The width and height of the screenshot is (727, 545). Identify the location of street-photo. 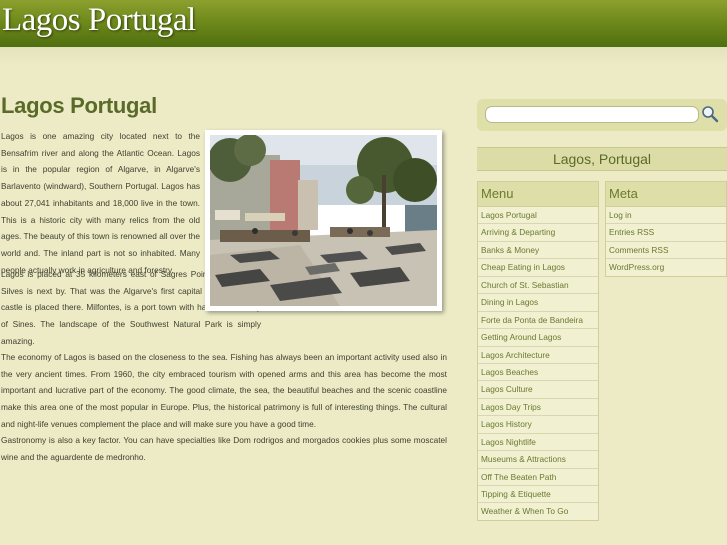
(323, 220).